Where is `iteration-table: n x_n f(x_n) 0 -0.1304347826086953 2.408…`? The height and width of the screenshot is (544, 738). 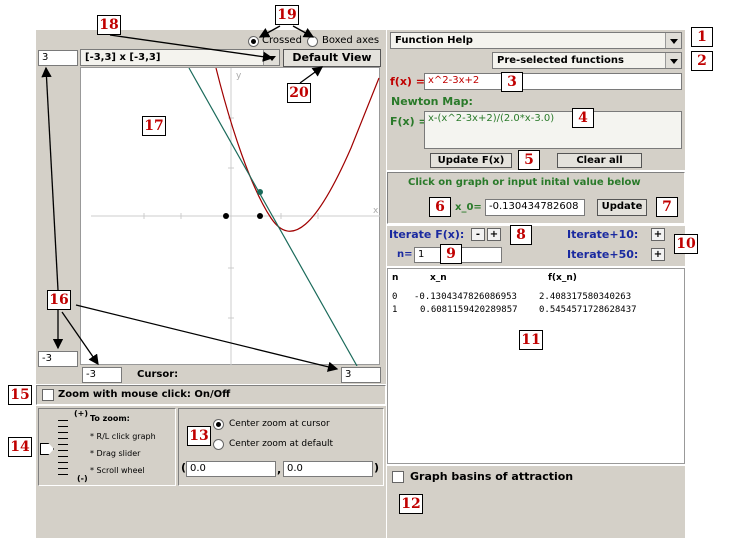 iteration-table: n x_n f(x_n) 0 -0.1304347826086953 2.408… is located at coordinates (536, 366).